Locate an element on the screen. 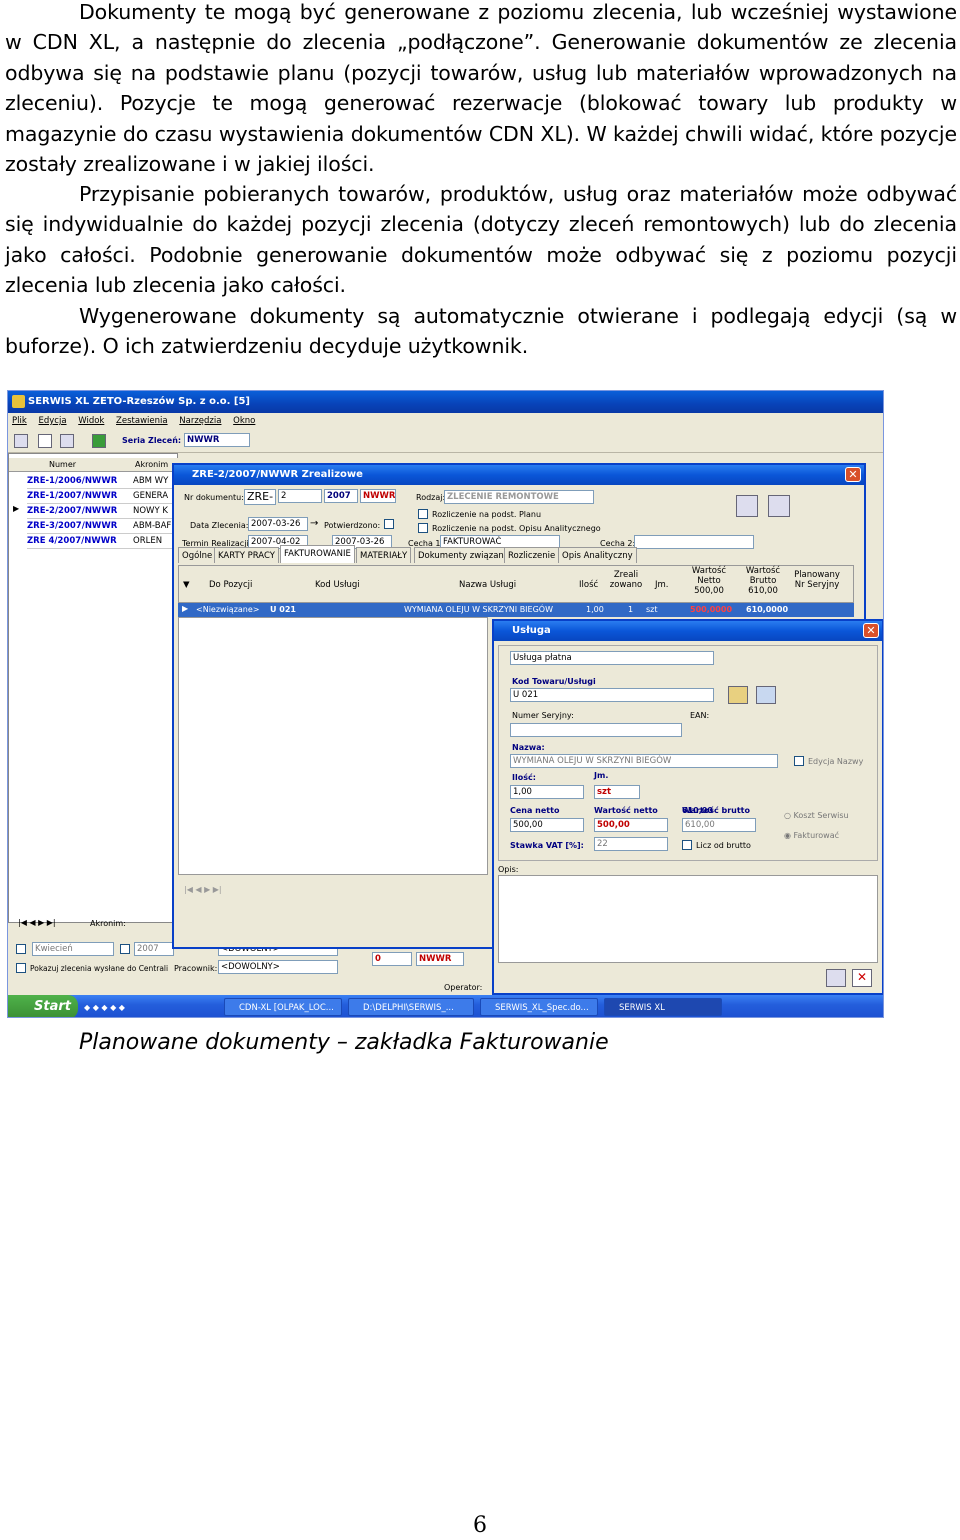 Image resolution: width=960 pixels, height=1540 pixels. tab-fakturowanie: FAKTUROWANIE is located at coordinates (317, 554).